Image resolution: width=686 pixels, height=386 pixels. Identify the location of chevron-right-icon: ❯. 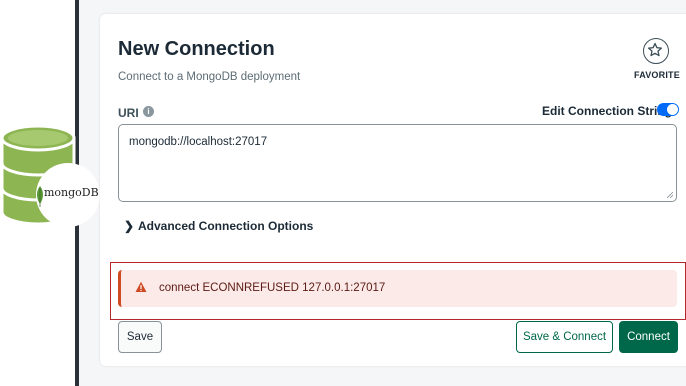
(129, 226).